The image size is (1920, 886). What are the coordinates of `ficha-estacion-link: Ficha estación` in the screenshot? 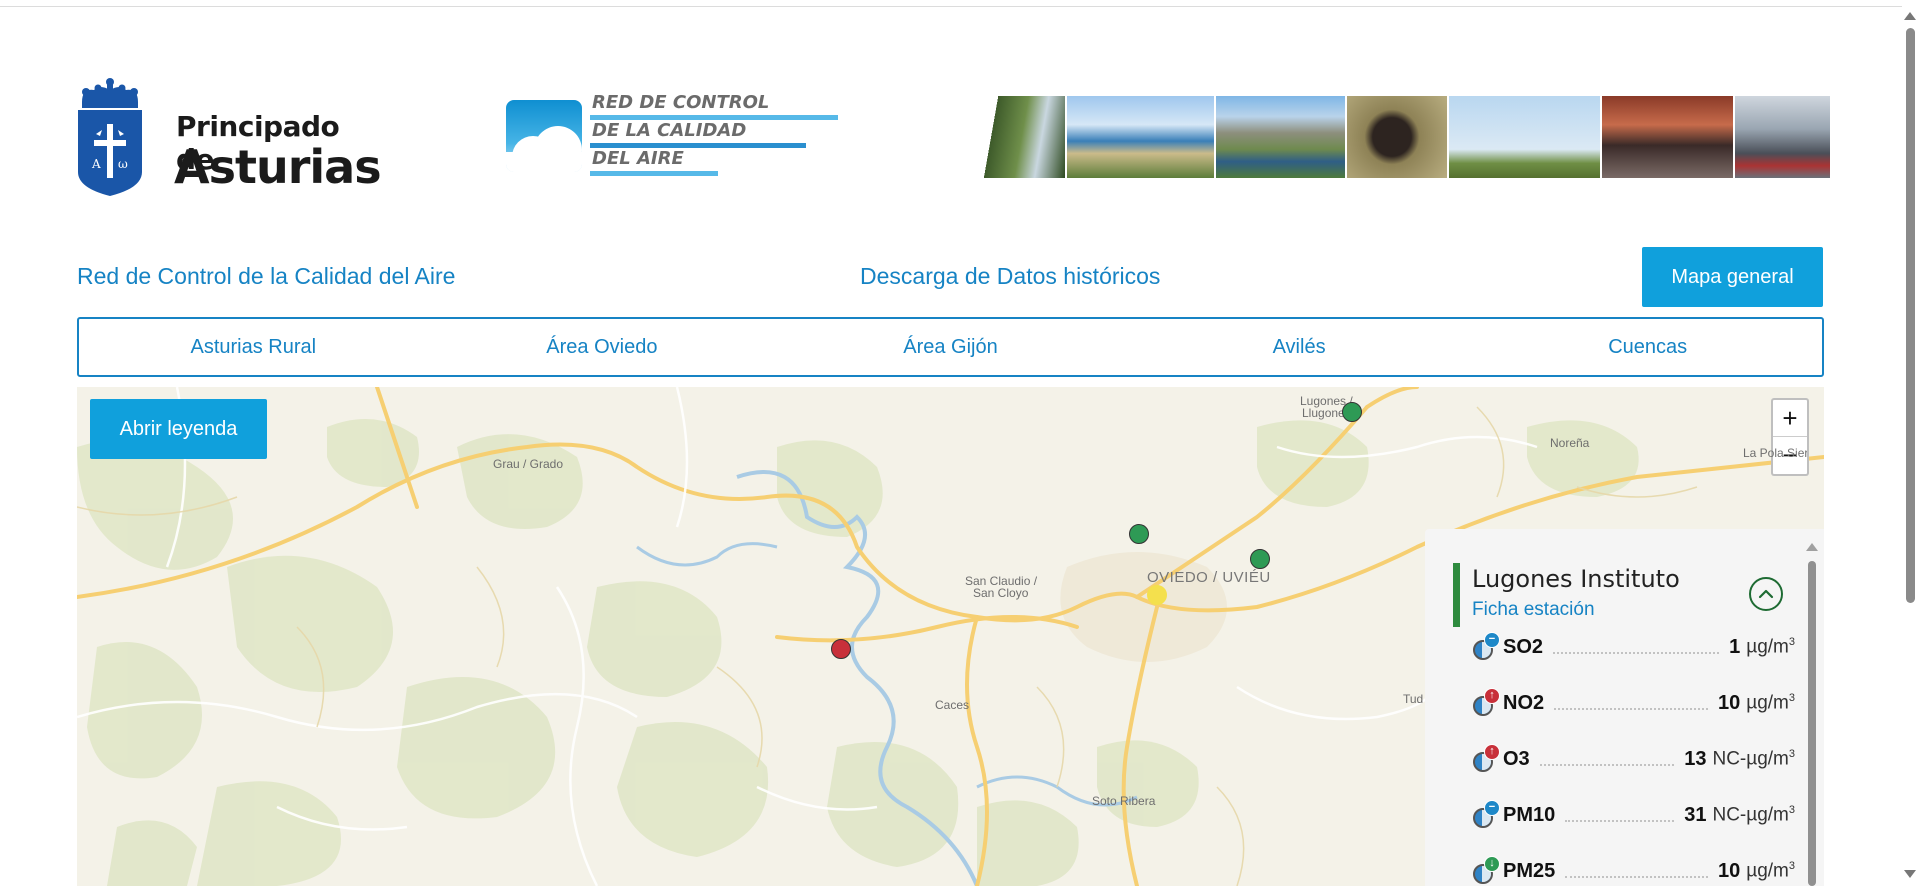 It's located at (1533, 610).